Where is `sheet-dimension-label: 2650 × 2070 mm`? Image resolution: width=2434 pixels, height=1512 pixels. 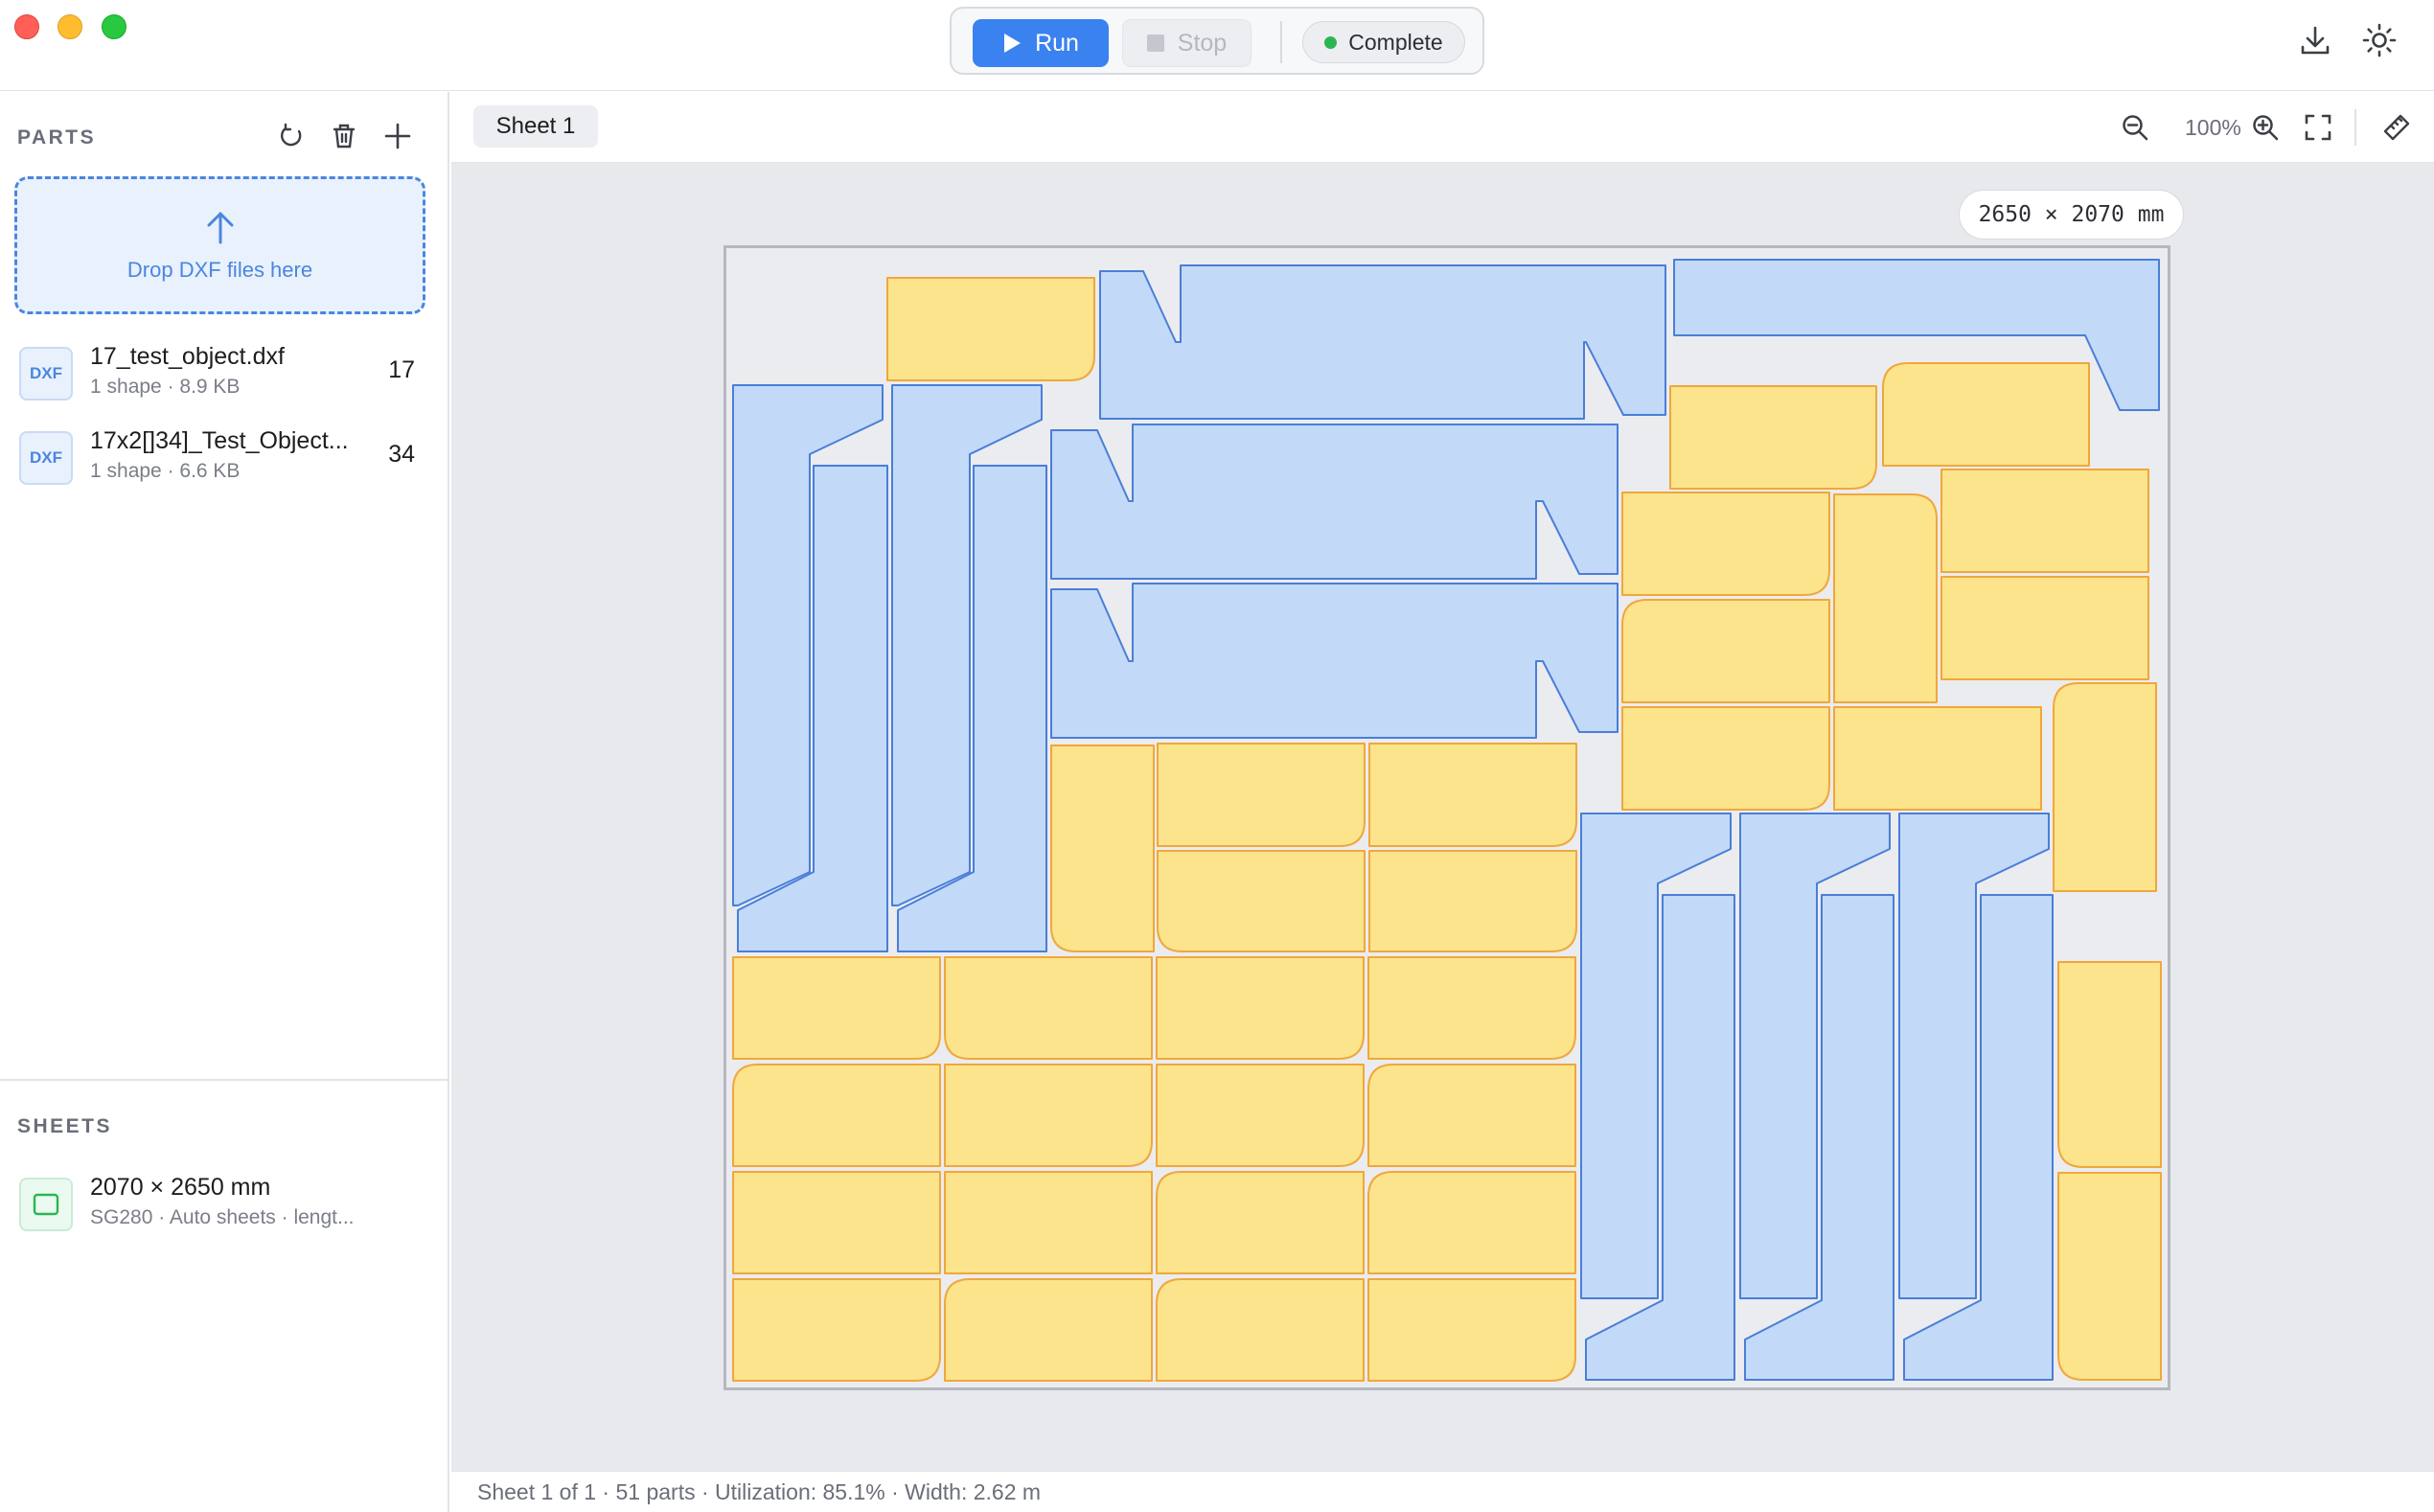 sheet-dimension-label: 2650 × 2070 mm is located at coordinates (2071, 215).